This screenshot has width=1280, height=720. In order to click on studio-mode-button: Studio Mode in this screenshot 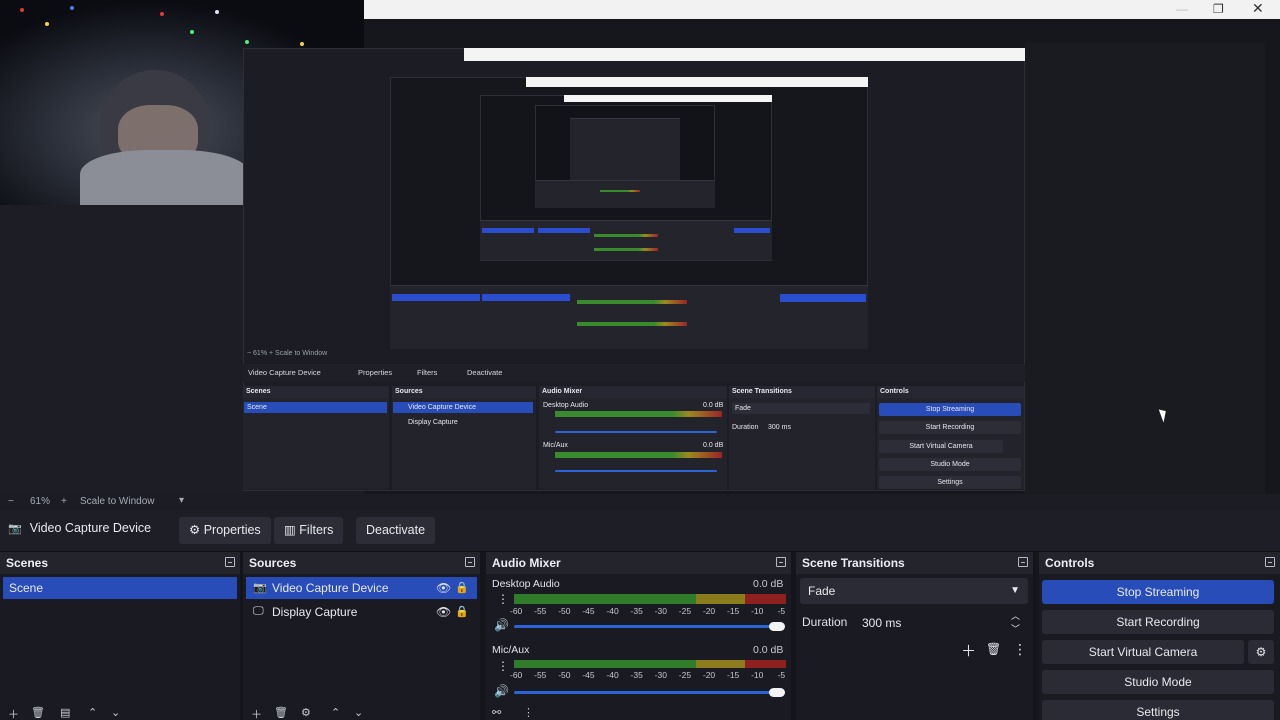, I will do `click(1158, 682)`.